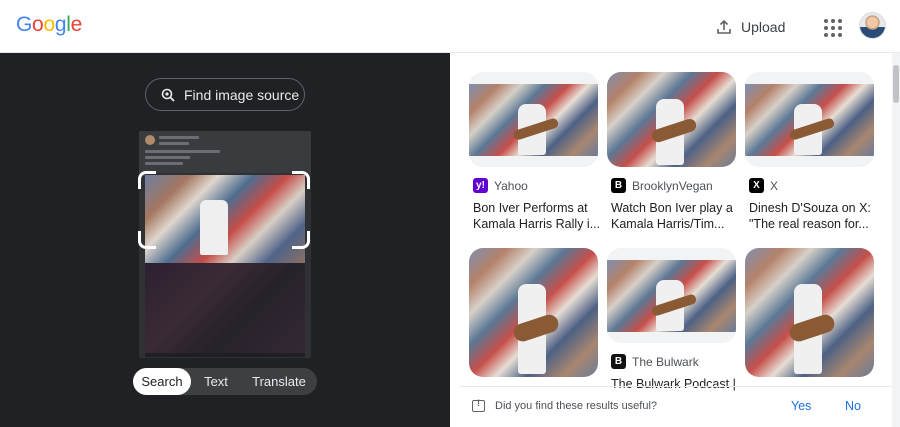 Image resolution: width=900 pixels, height=427 pixels. Describe the element at coordinates (530, 208) in the screenshot. I see `title-line: Bon Iver Performs at` at that location.